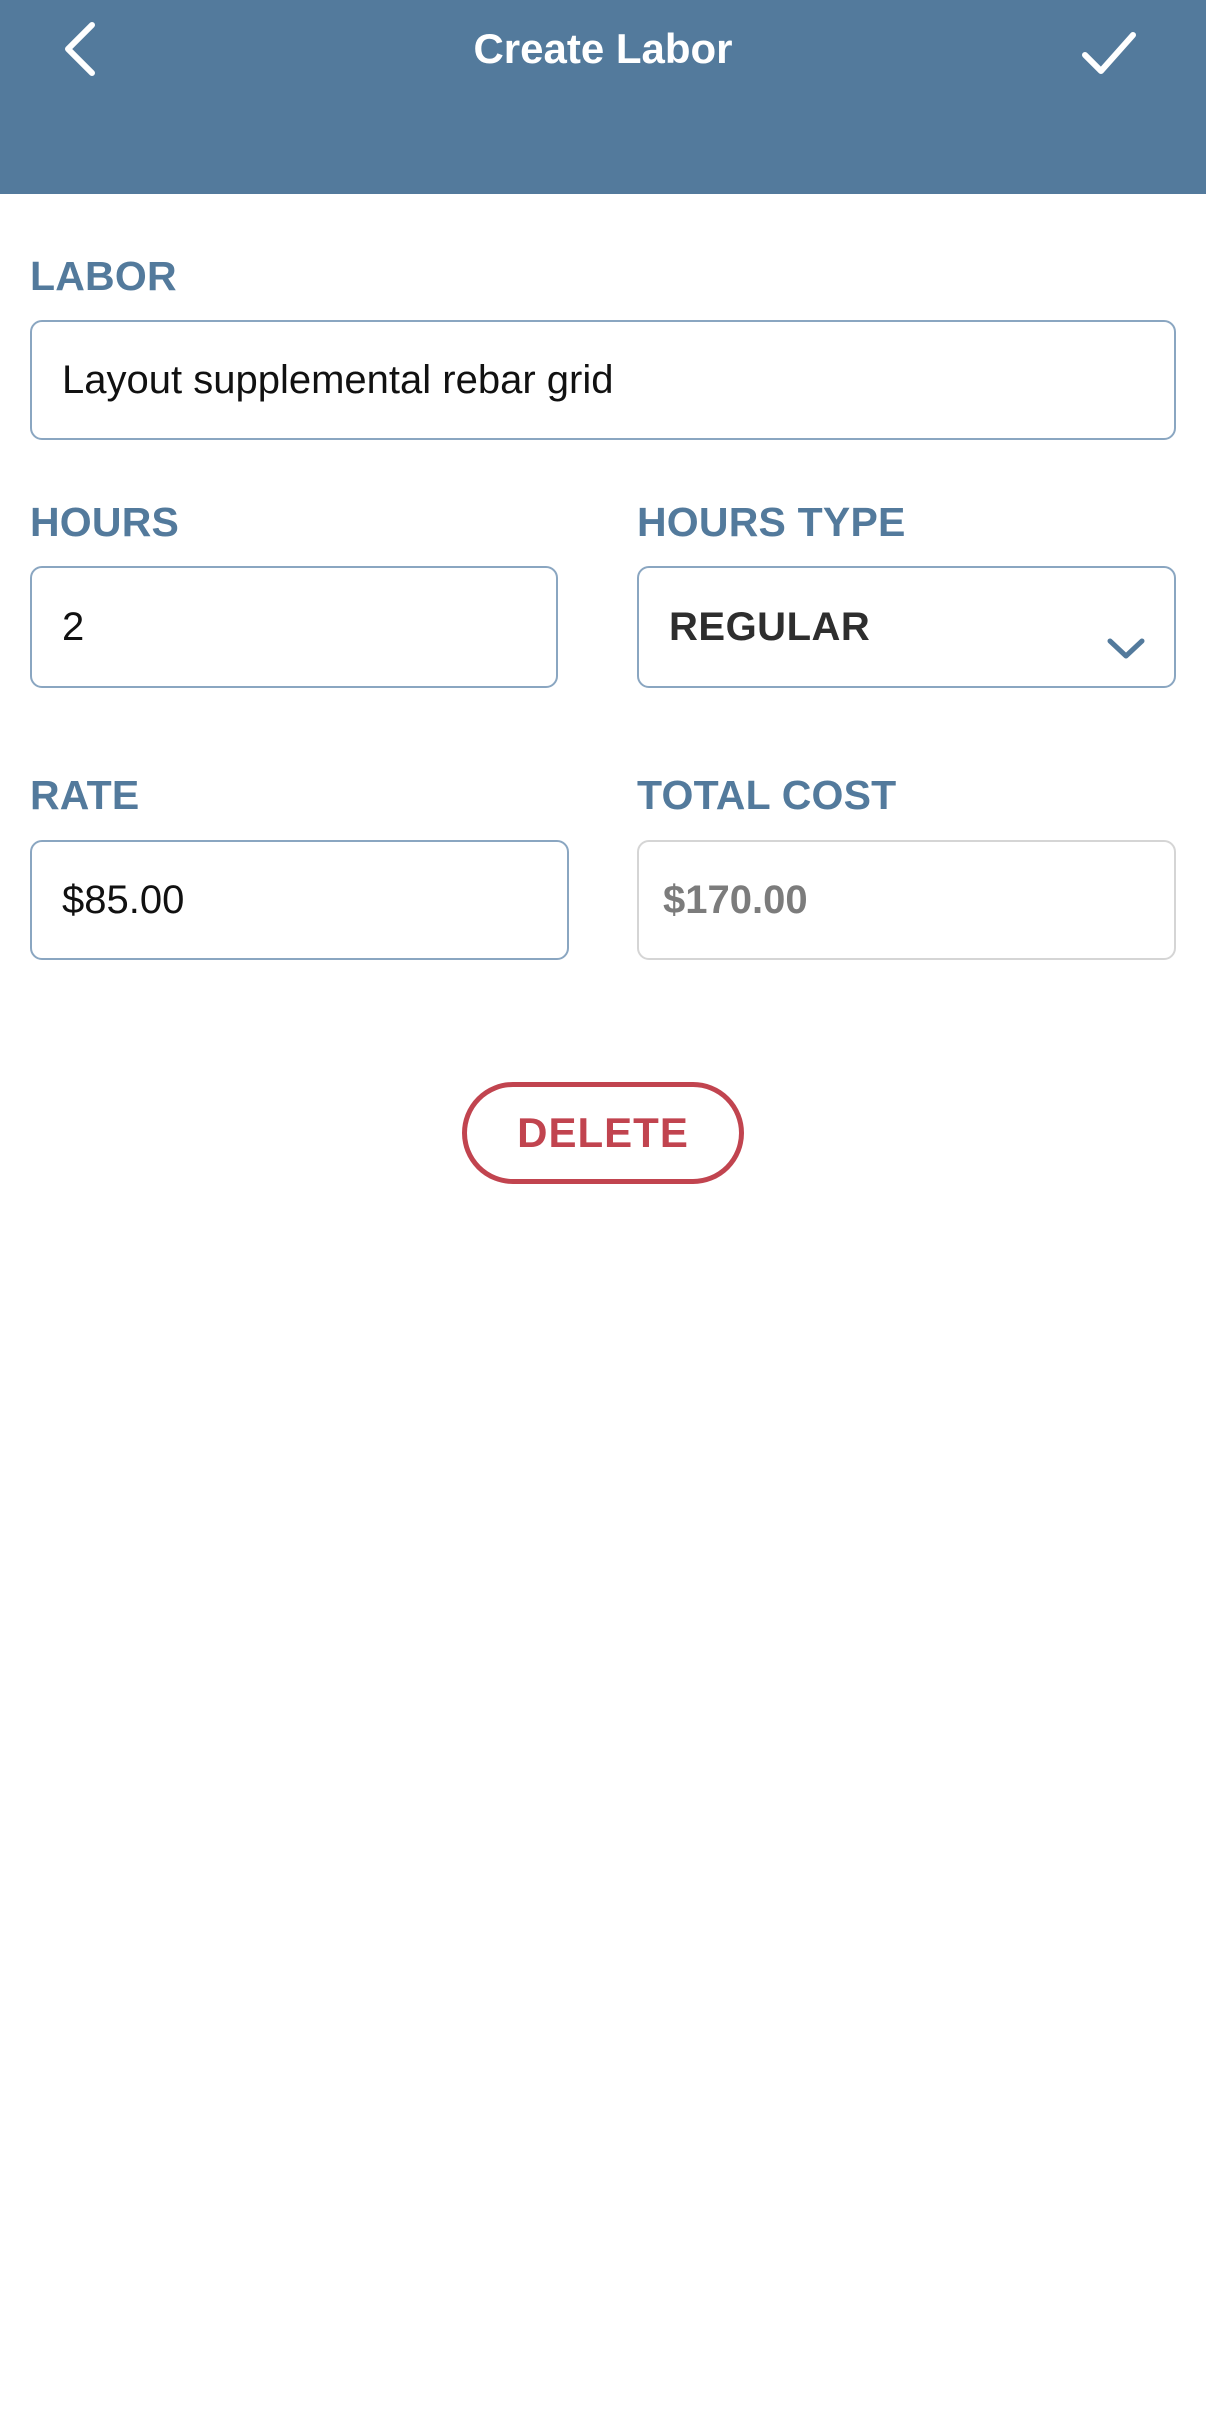 This screenshot has height=2436, width=1206. What do you see at coordinates (767, 795) in the screenshot?
I see `total-cost-label: TOTAL COST` at bounding box center [767, 795].